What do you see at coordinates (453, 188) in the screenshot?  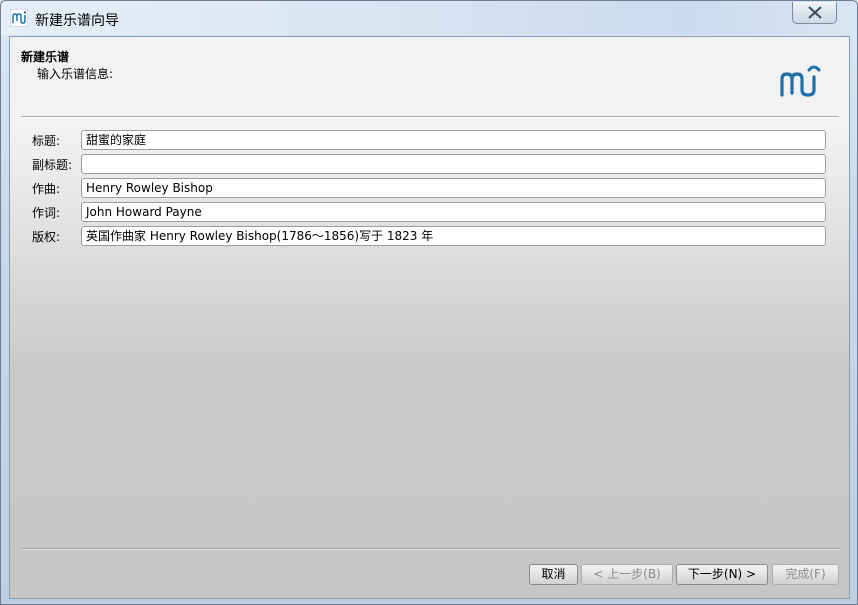 I see `composer-input: Henry Rowley Bishop` at bounding box center [453, 188].